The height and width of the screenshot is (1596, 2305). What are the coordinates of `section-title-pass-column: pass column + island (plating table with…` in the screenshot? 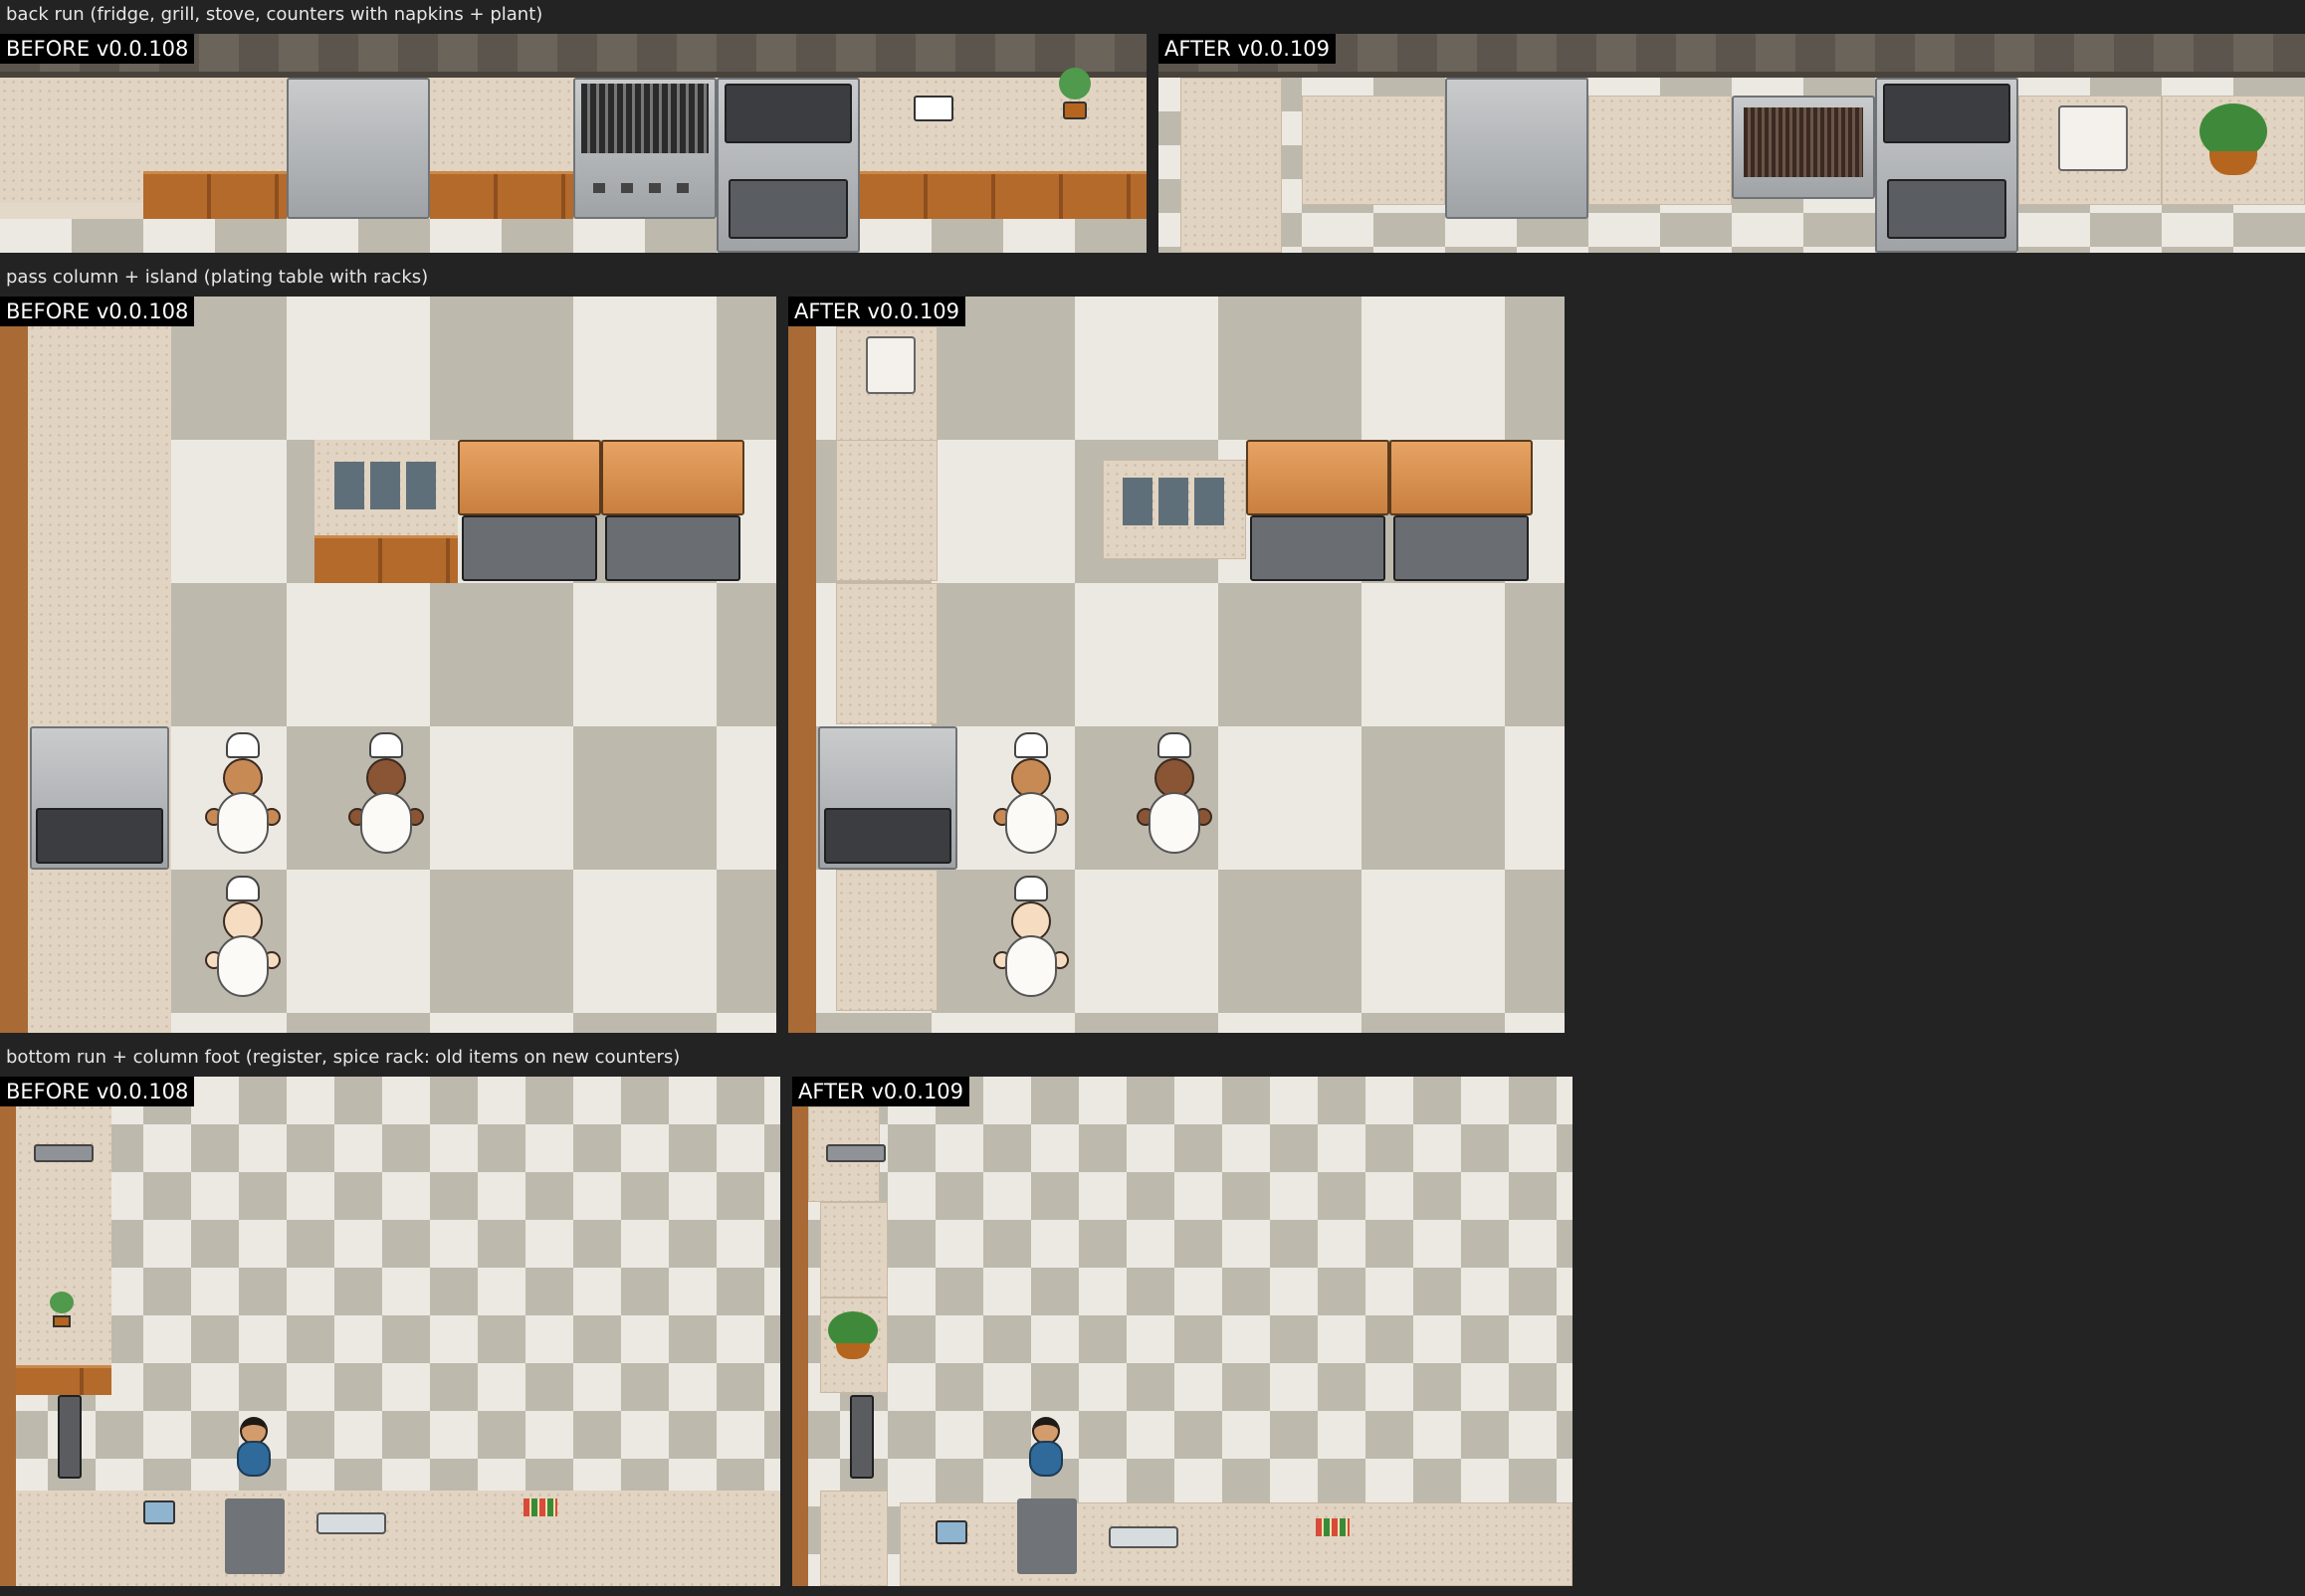 It's located at (217, 278).